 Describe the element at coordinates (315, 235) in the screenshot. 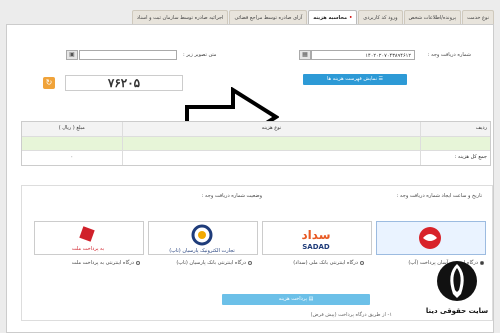

I see `svg-text: سداد` at that location.